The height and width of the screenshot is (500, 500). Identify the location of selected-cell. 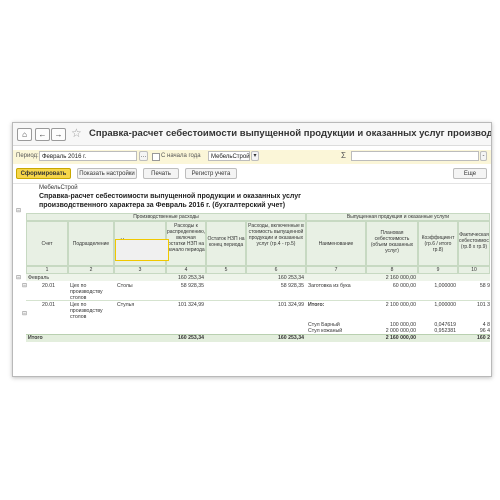
(142, 250).